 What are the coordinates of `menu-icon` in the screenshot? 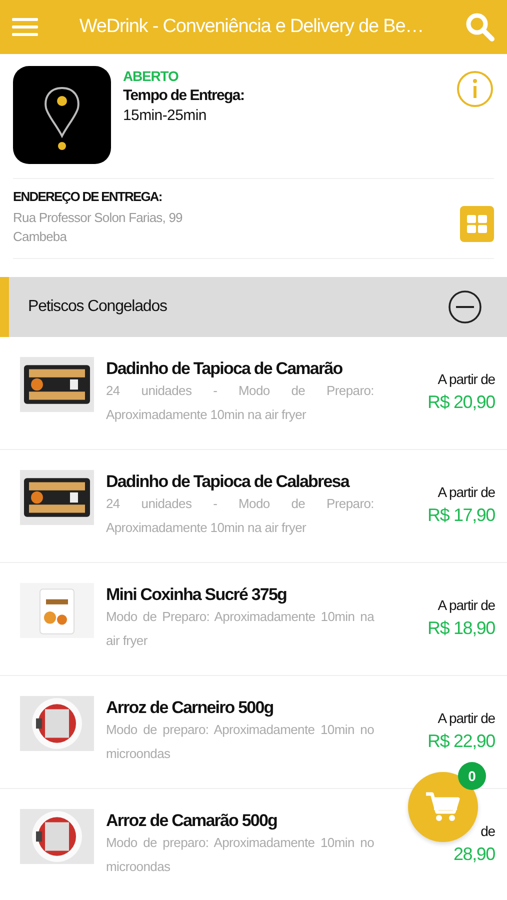 It's located at (25, 27).